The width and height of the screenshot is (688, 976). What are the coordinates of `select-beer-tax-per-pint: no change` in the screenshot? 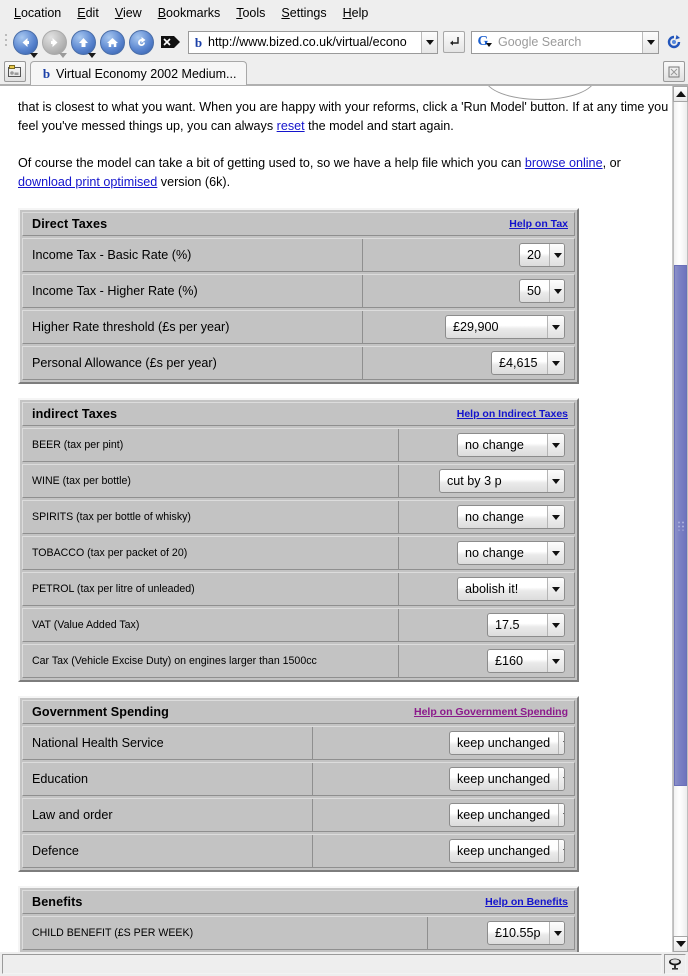 It's located at (511, 445).